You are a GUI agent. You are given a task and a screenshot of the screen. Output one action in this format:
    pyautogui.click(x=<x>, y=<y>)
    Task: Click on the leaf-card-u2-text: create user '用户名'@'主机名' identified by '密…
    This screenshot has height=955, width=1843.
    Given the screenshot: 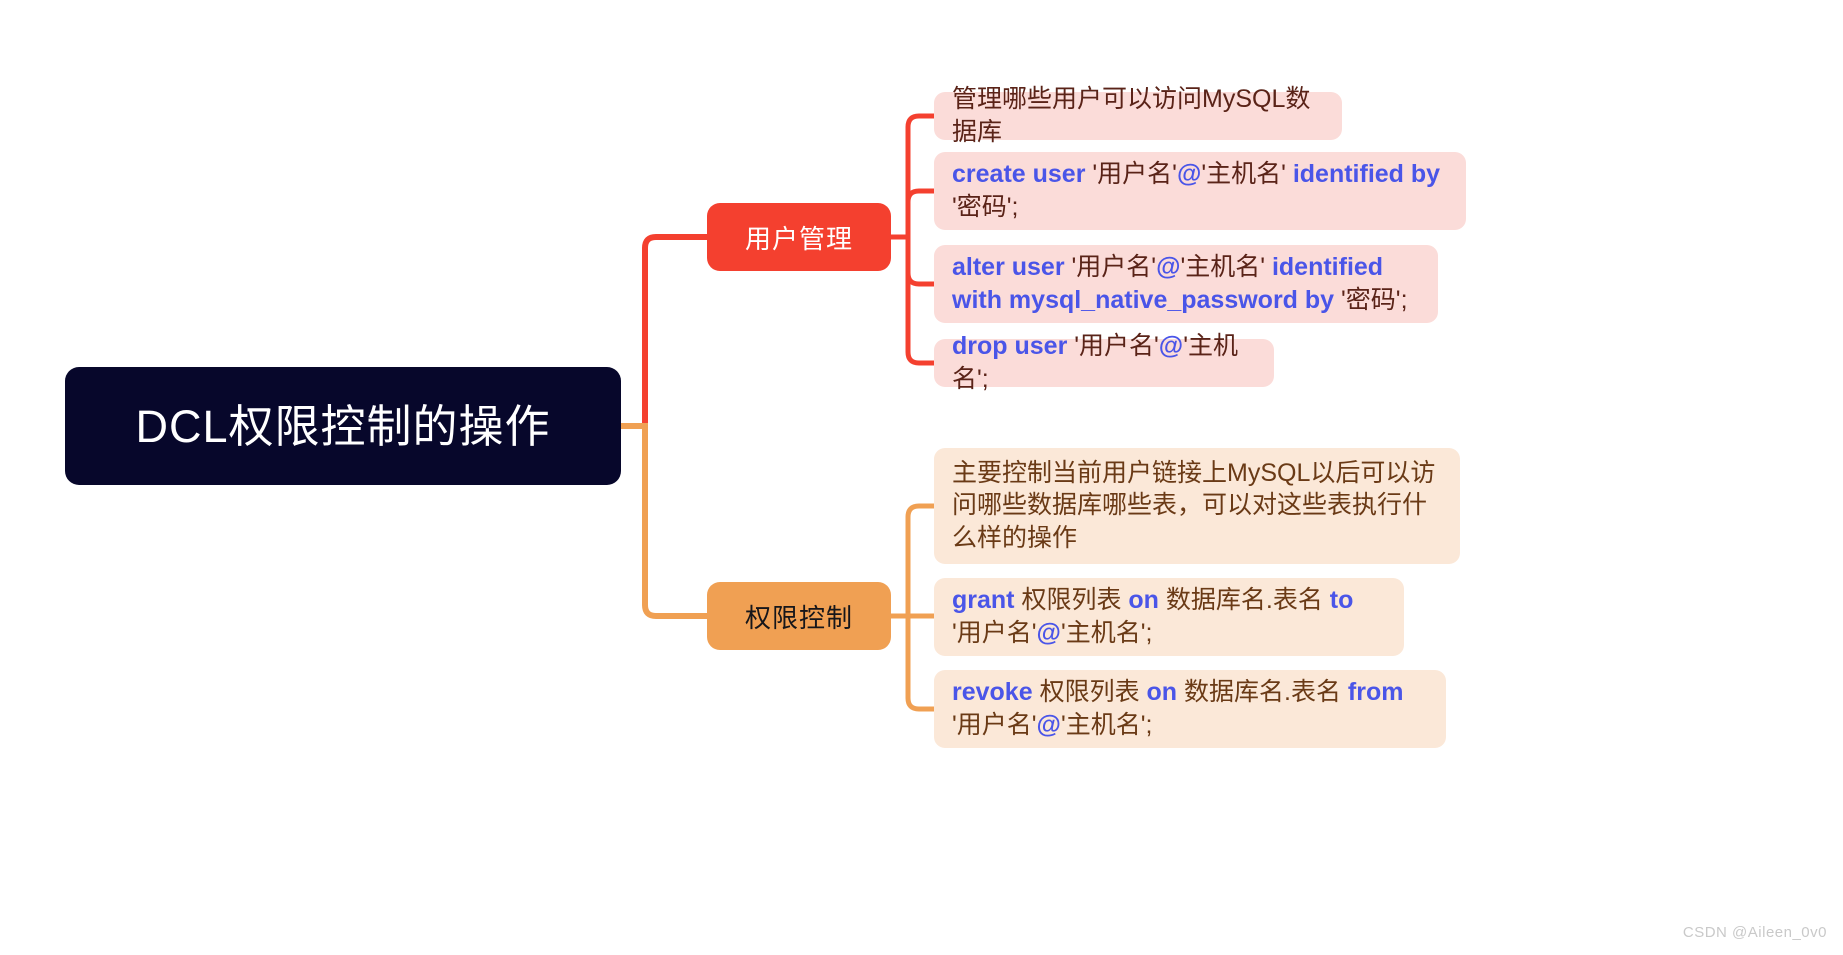 What is the action you would take?
    pyautogui.click(x=1196, y=190)
    